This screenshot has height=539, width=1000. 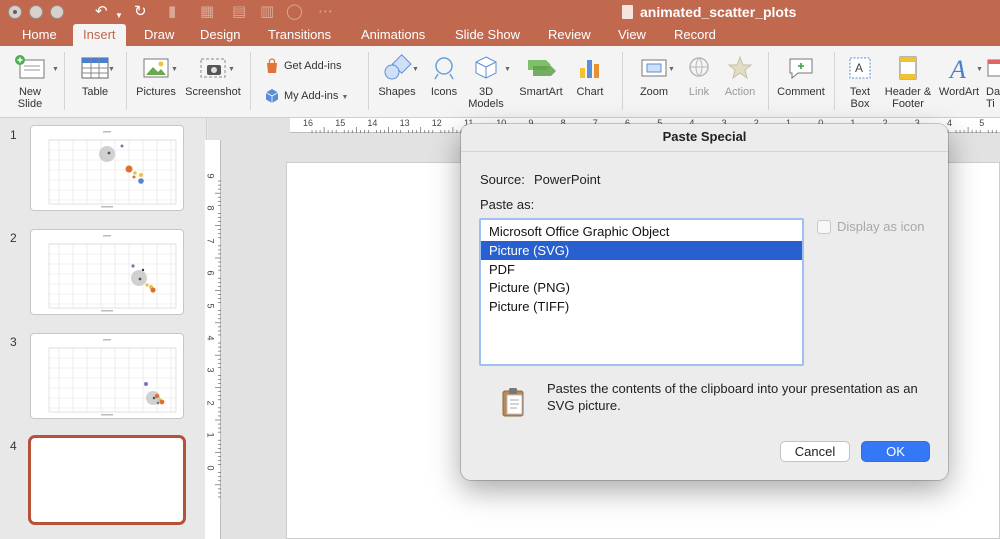 I want to click on paste-option-graphic-object: Microsoft Office Graphic Object, so click(x=641, y=231).